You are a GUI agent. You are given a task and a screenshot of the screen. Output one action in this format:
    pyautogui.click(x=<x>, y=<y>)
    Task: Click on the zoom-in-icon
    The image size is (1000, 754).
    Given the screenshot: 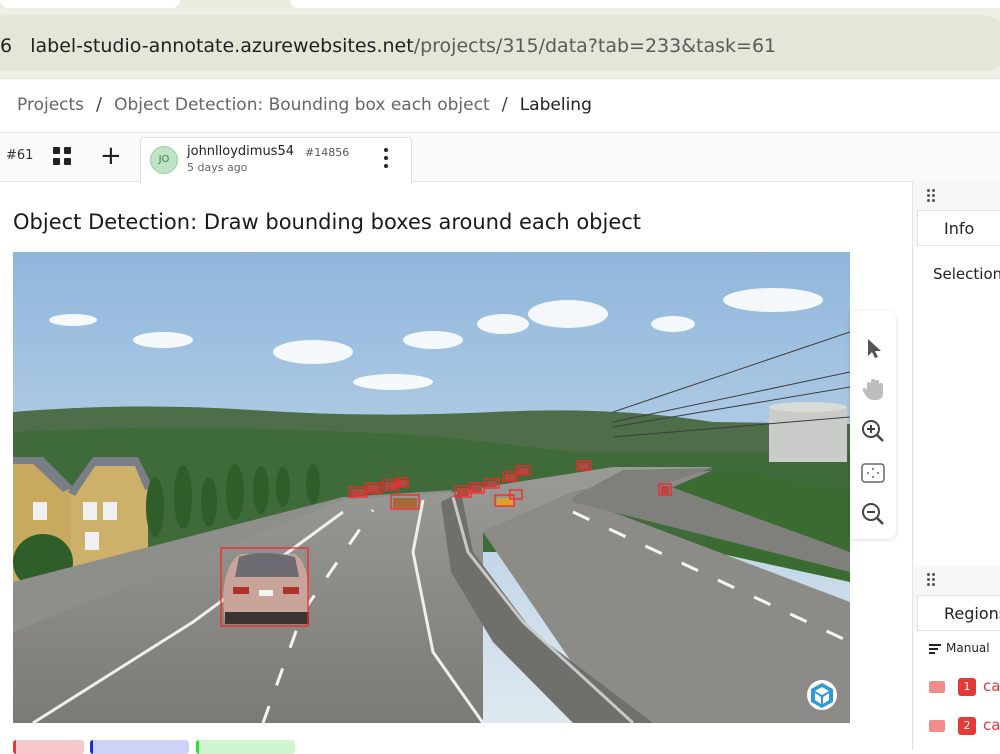 What is the action you would take?
    pyautogui.click(x=873, y=431)
    